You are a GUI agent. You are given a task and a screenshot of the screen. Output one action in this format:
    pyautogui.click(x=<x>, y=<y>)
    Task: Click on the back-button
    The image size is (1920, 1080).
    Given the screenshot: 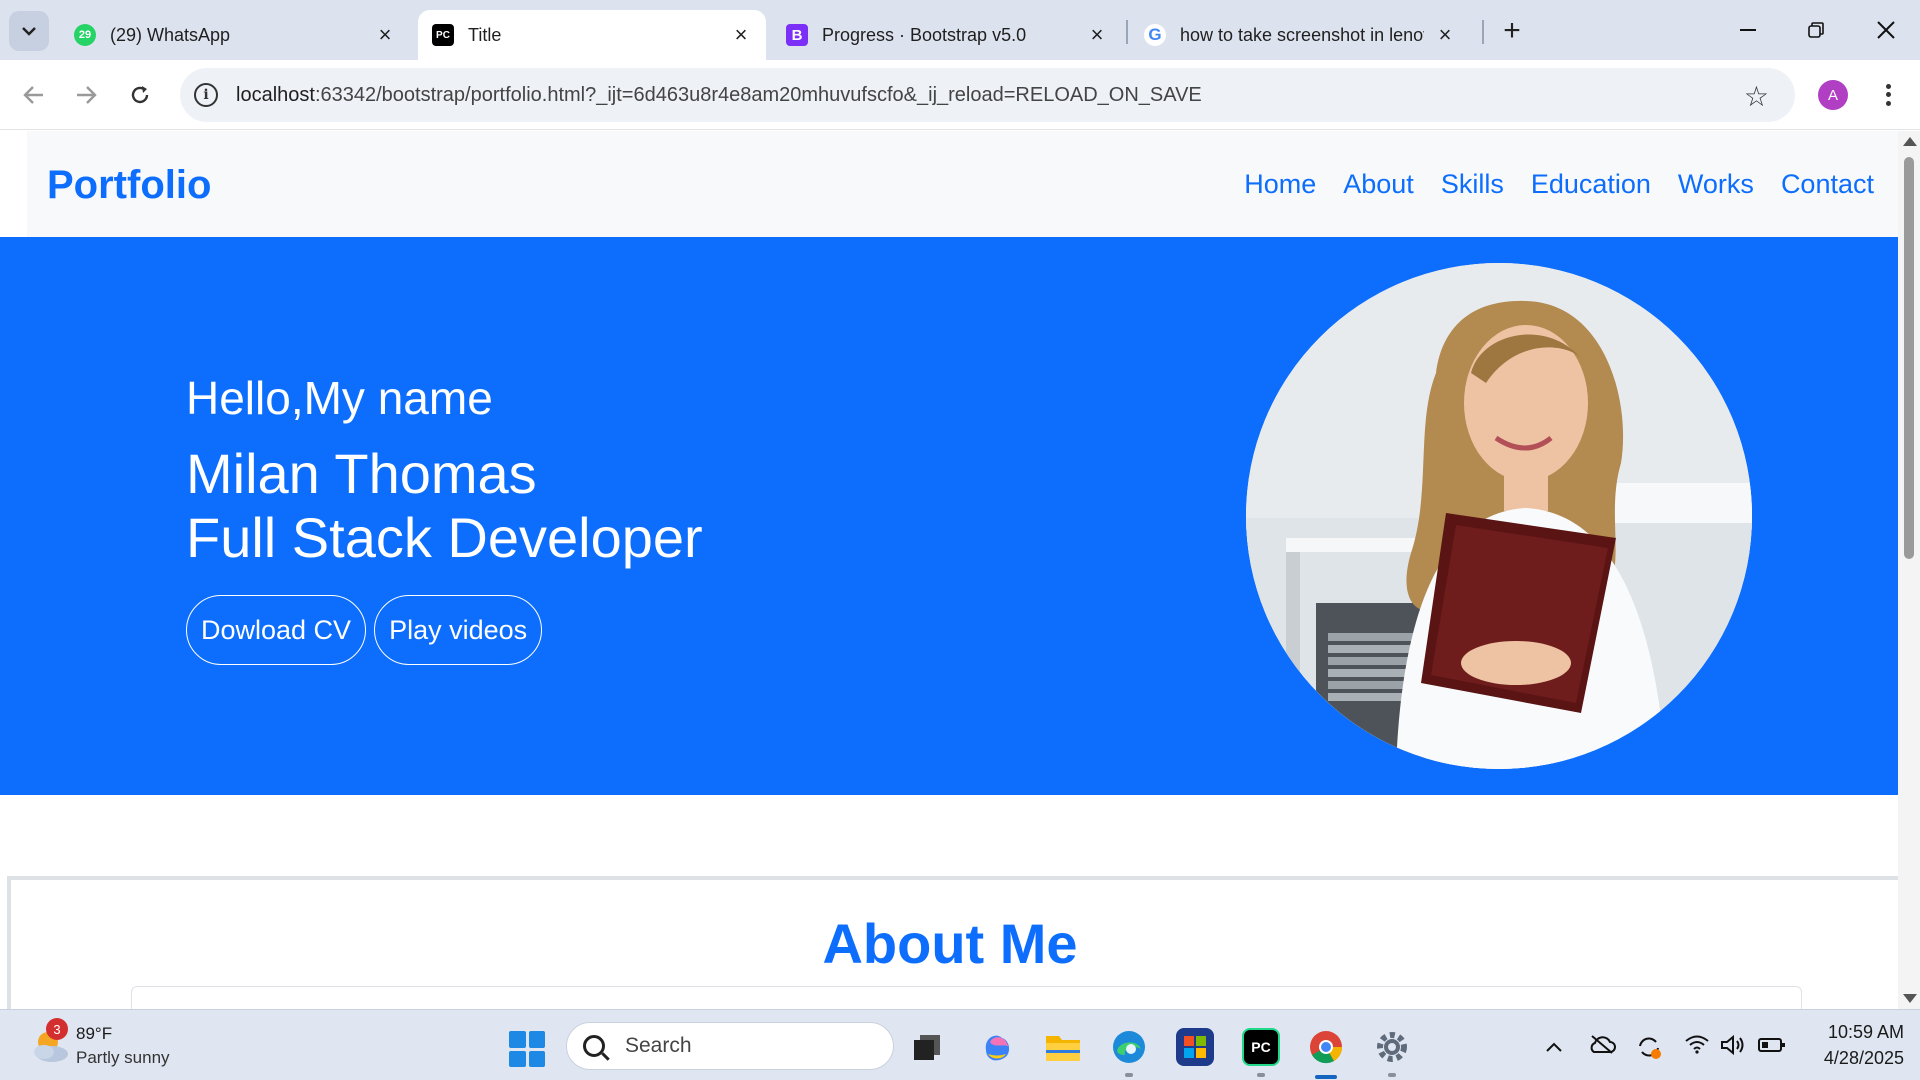 What is the action you would take?
    pyautogui.click(x=34, y=95)
    